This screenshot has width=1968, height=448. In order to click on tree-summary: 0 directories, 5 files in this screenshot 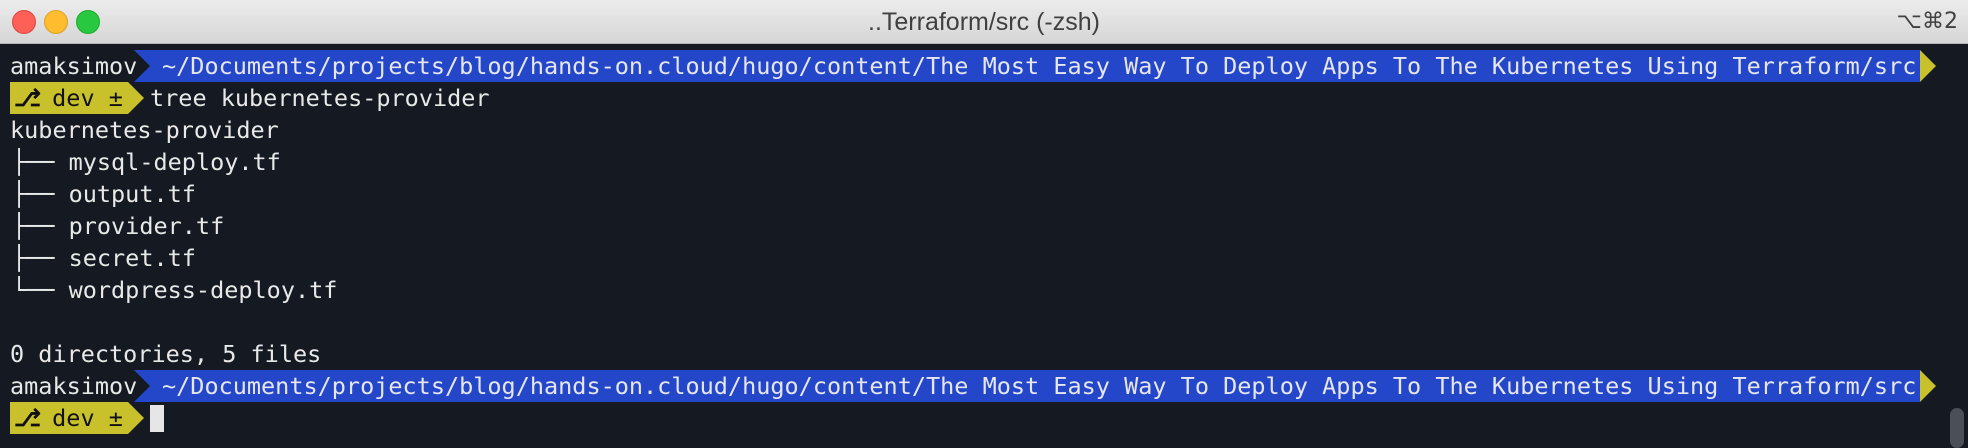, I will do `click(984, 354)`.